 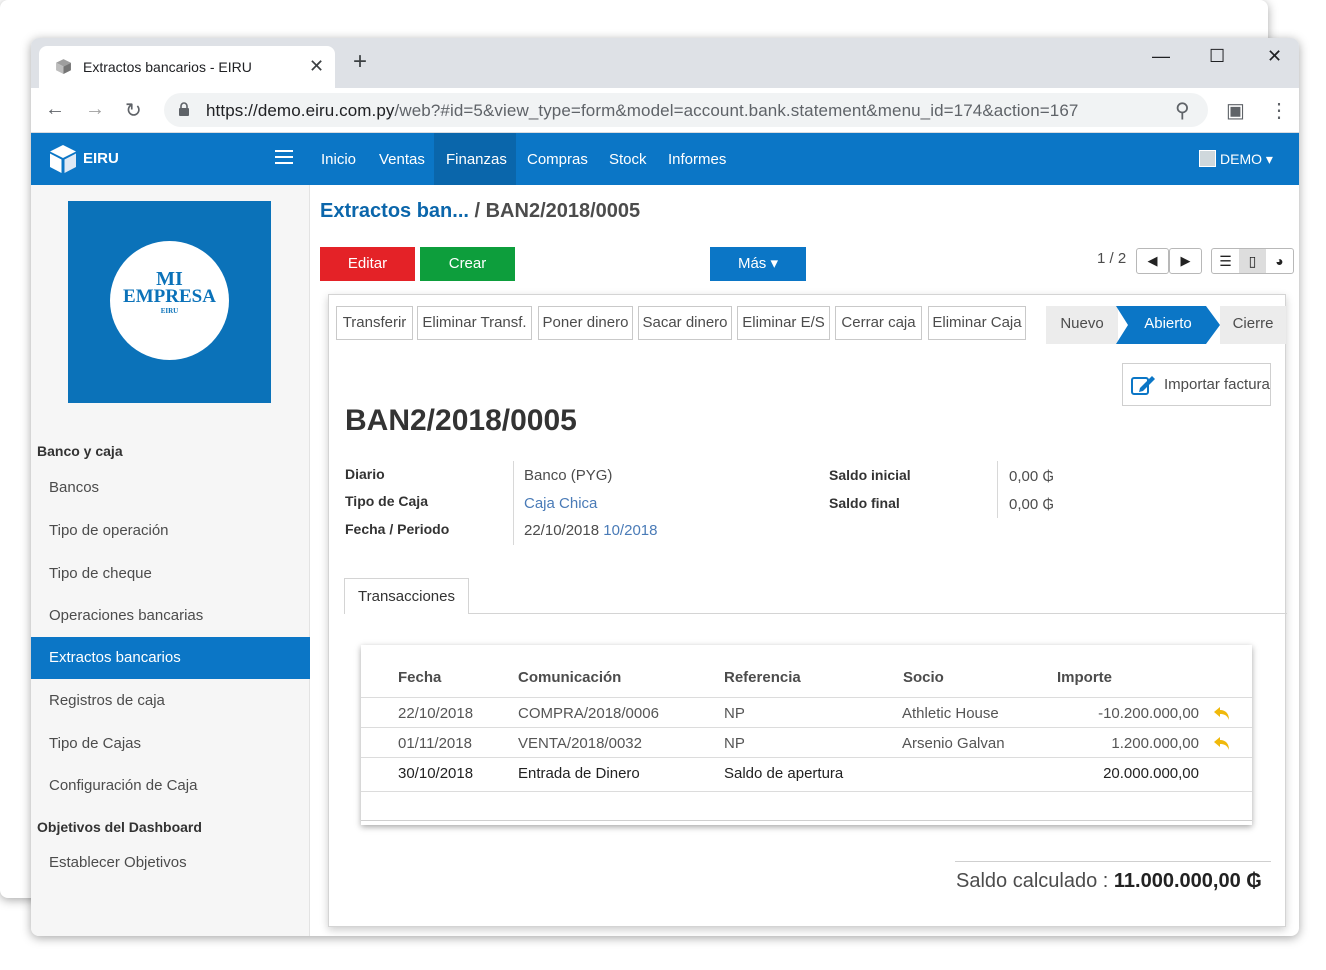 What do you see at coordinates (588, 713) in the screenshot?
I see `cell-comunicacion: COMPRA/2018/0006` at bounding box center [588, 713].